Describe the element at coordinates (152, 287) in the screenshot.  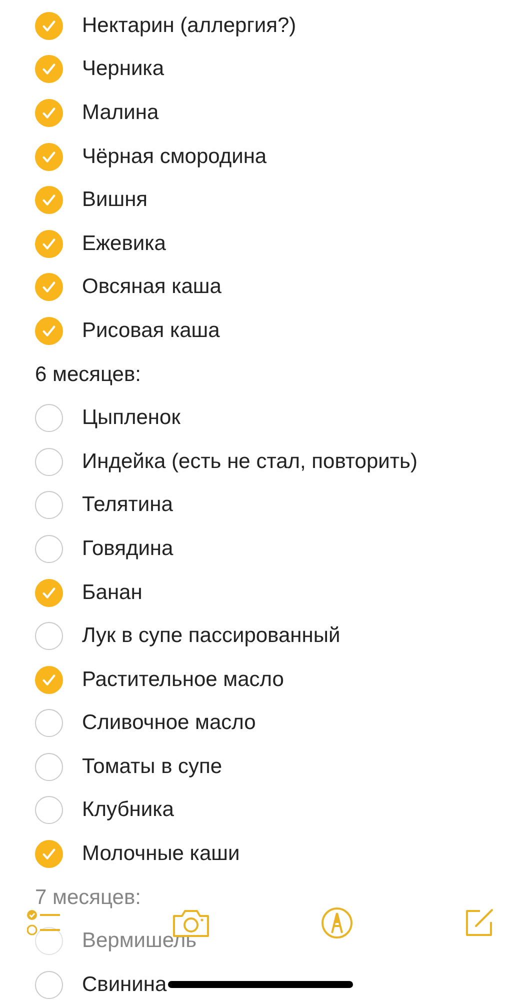
I see `checklist-item-text: Овсяная каша` at that location.